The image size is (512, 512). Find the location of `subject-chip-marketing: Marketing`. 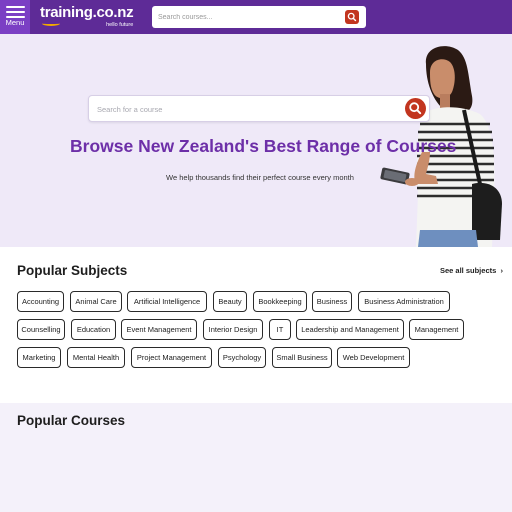

subject-chip-marketing: Marketing is located at coordinates (39, 357).